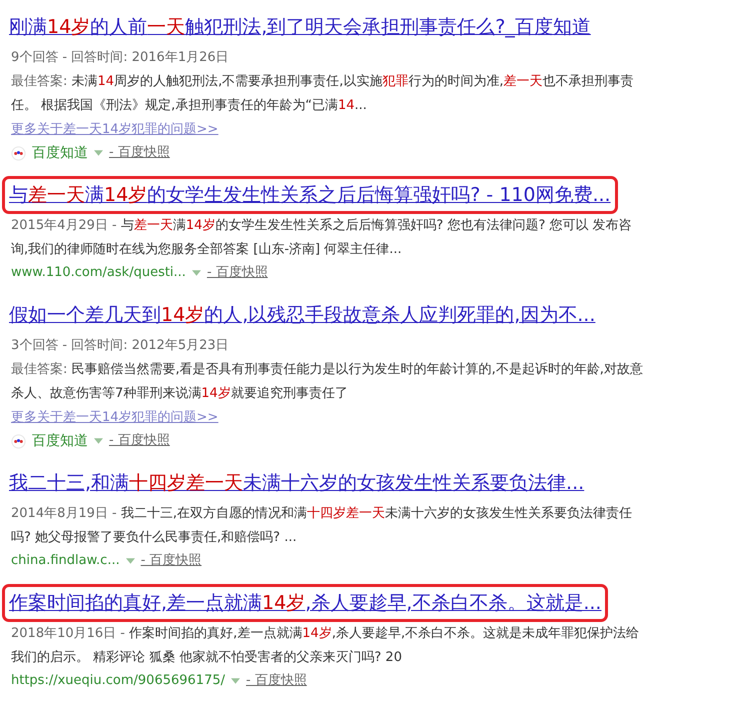 This screenshot has height=703, width=750. What do you see at coordinates (325, 646) in the screenshot?
I see `result-snippet: 2018年10月16日 - 作案时间掐的真好,差一点就满14岁,杀人要趁早,不杀白不杀。这就是未成年罪犯保护法给我们的启示。 精彩评论 狐桑 他家就不怕受害者的父亲来灭门吗? 20` at bounding box center [325, 646].